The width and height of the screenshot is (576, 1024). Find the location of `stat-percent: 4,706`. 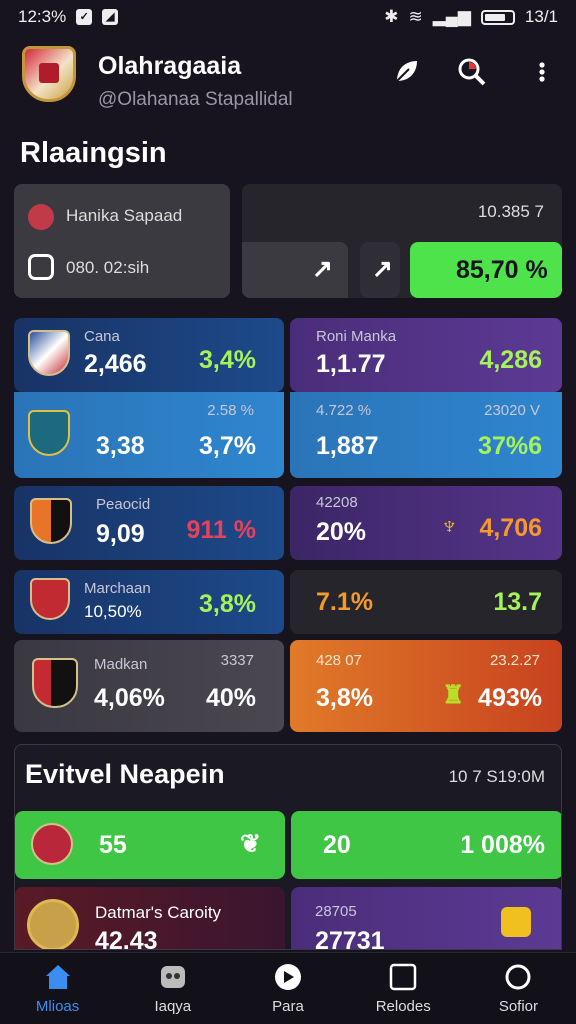

stat-percent: 4,706 is located at coordinates (510, 528).